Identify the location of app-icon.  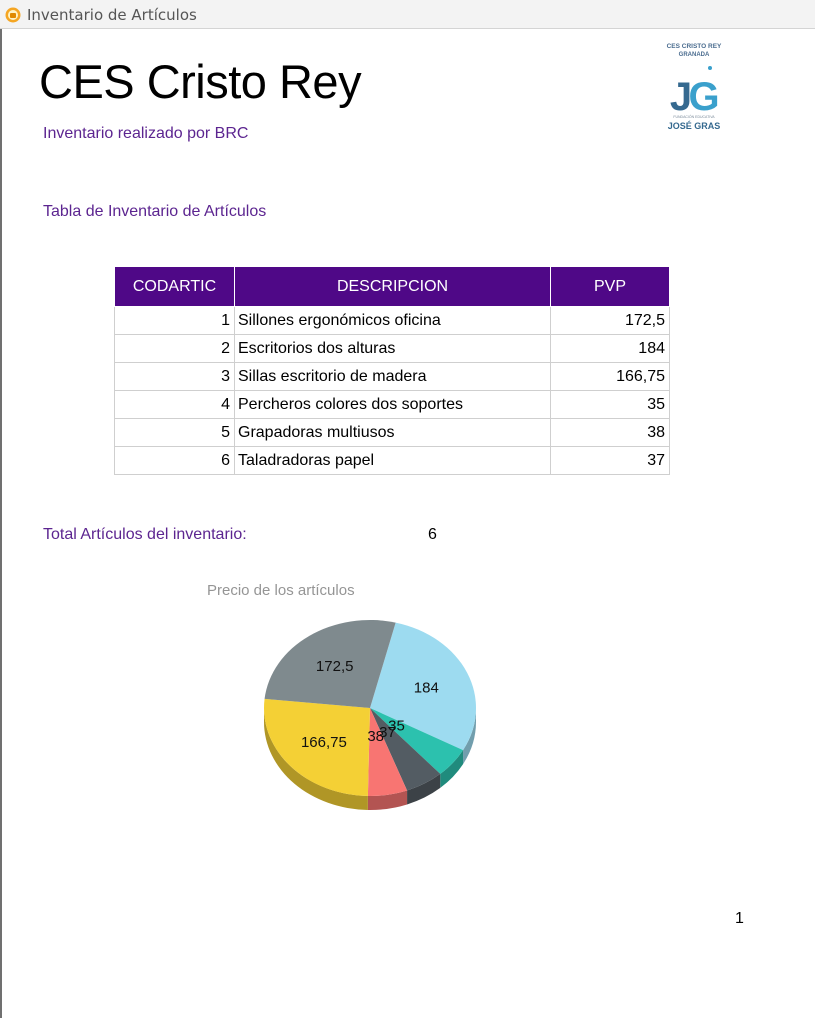
(13, 15).